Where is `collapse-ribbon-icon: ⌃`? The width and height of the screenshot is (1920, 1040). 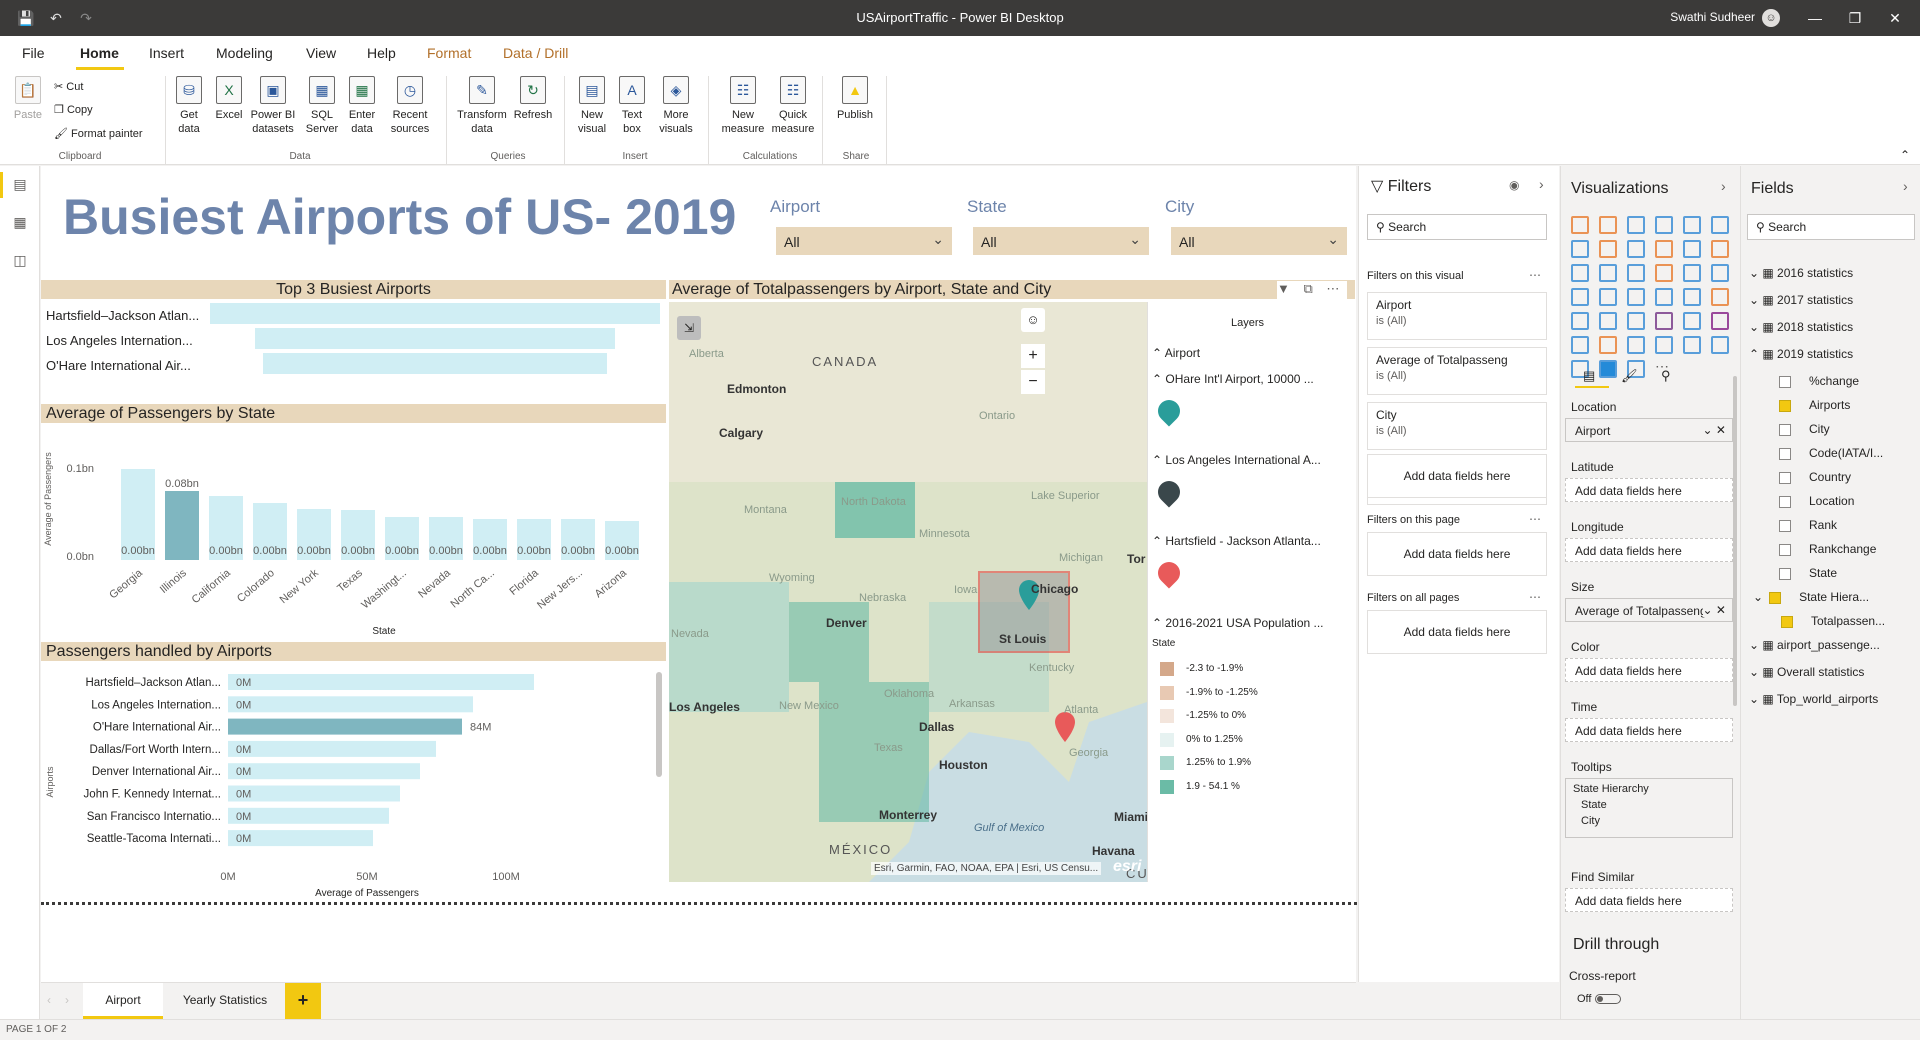 collapse-ribbon-icon: ⌃ is located at coordinates (1905, 155).